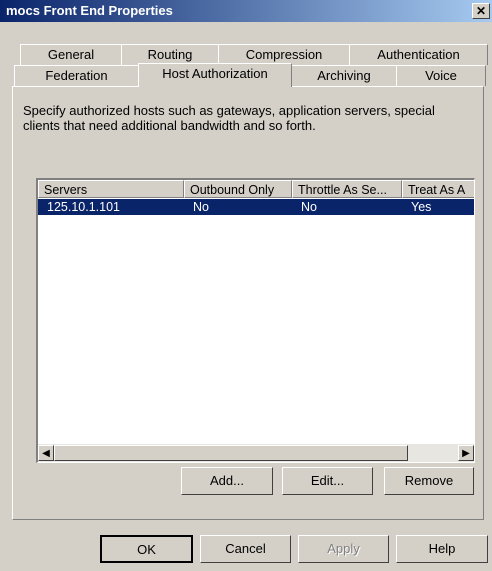  Describe the element at coordinates (71, 54) in the screenshot. I see `tab-general: General` at that location.